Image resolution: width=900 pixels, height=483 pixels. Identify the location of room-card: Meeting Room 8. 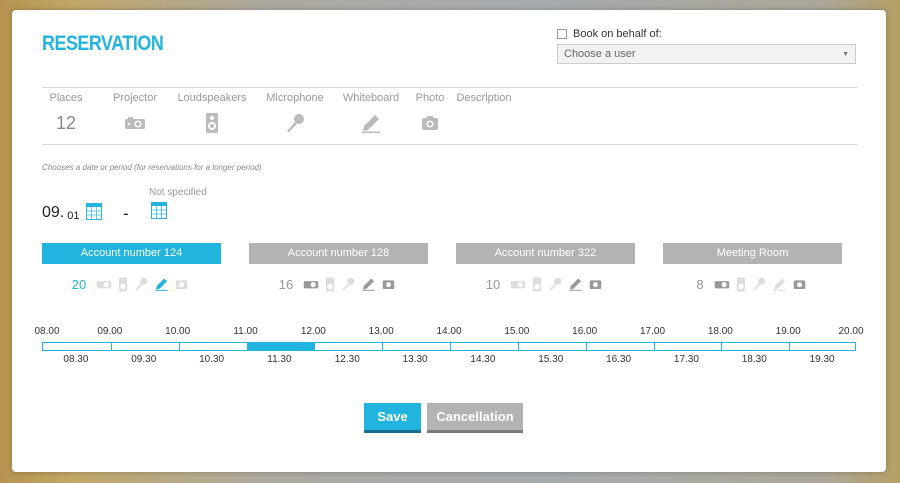
(752, 267).